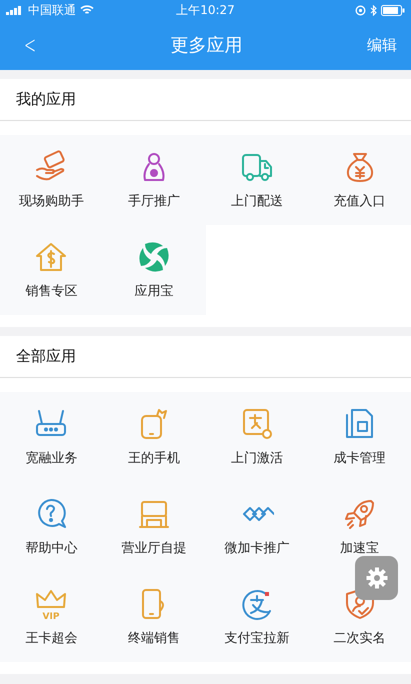  I want to click on app-tile: 上门激活, so click(257, 437).